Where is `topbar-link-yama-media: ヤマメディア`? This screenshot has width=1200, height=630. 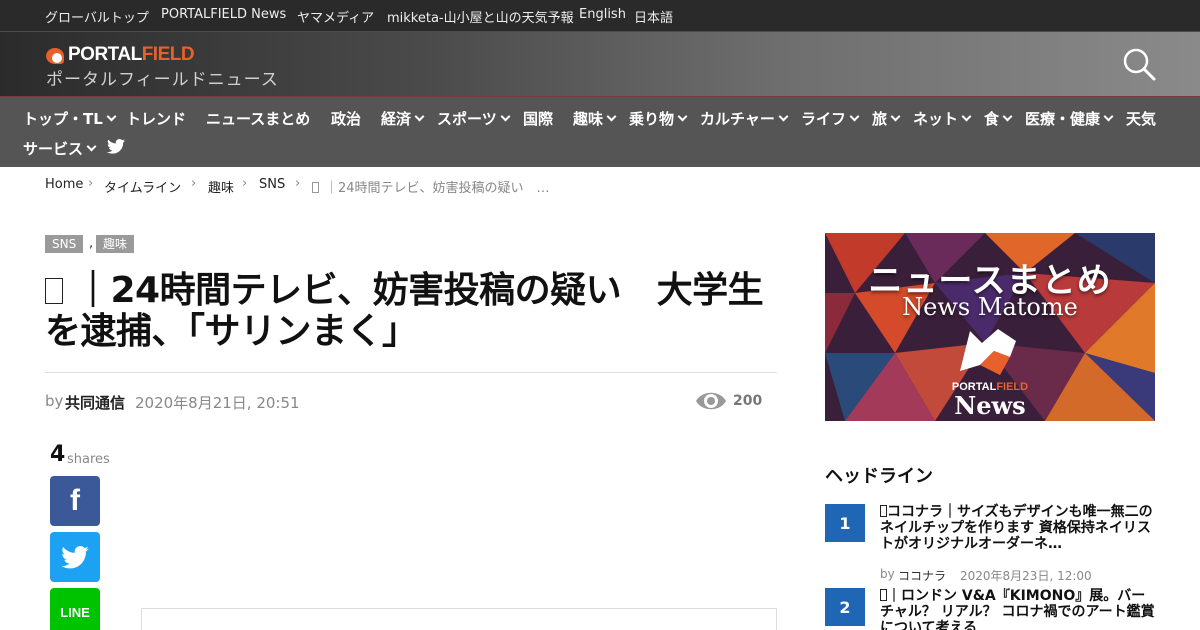
topbar-link-yama-media: ヤマメディア is located at coordinates (335, 16).